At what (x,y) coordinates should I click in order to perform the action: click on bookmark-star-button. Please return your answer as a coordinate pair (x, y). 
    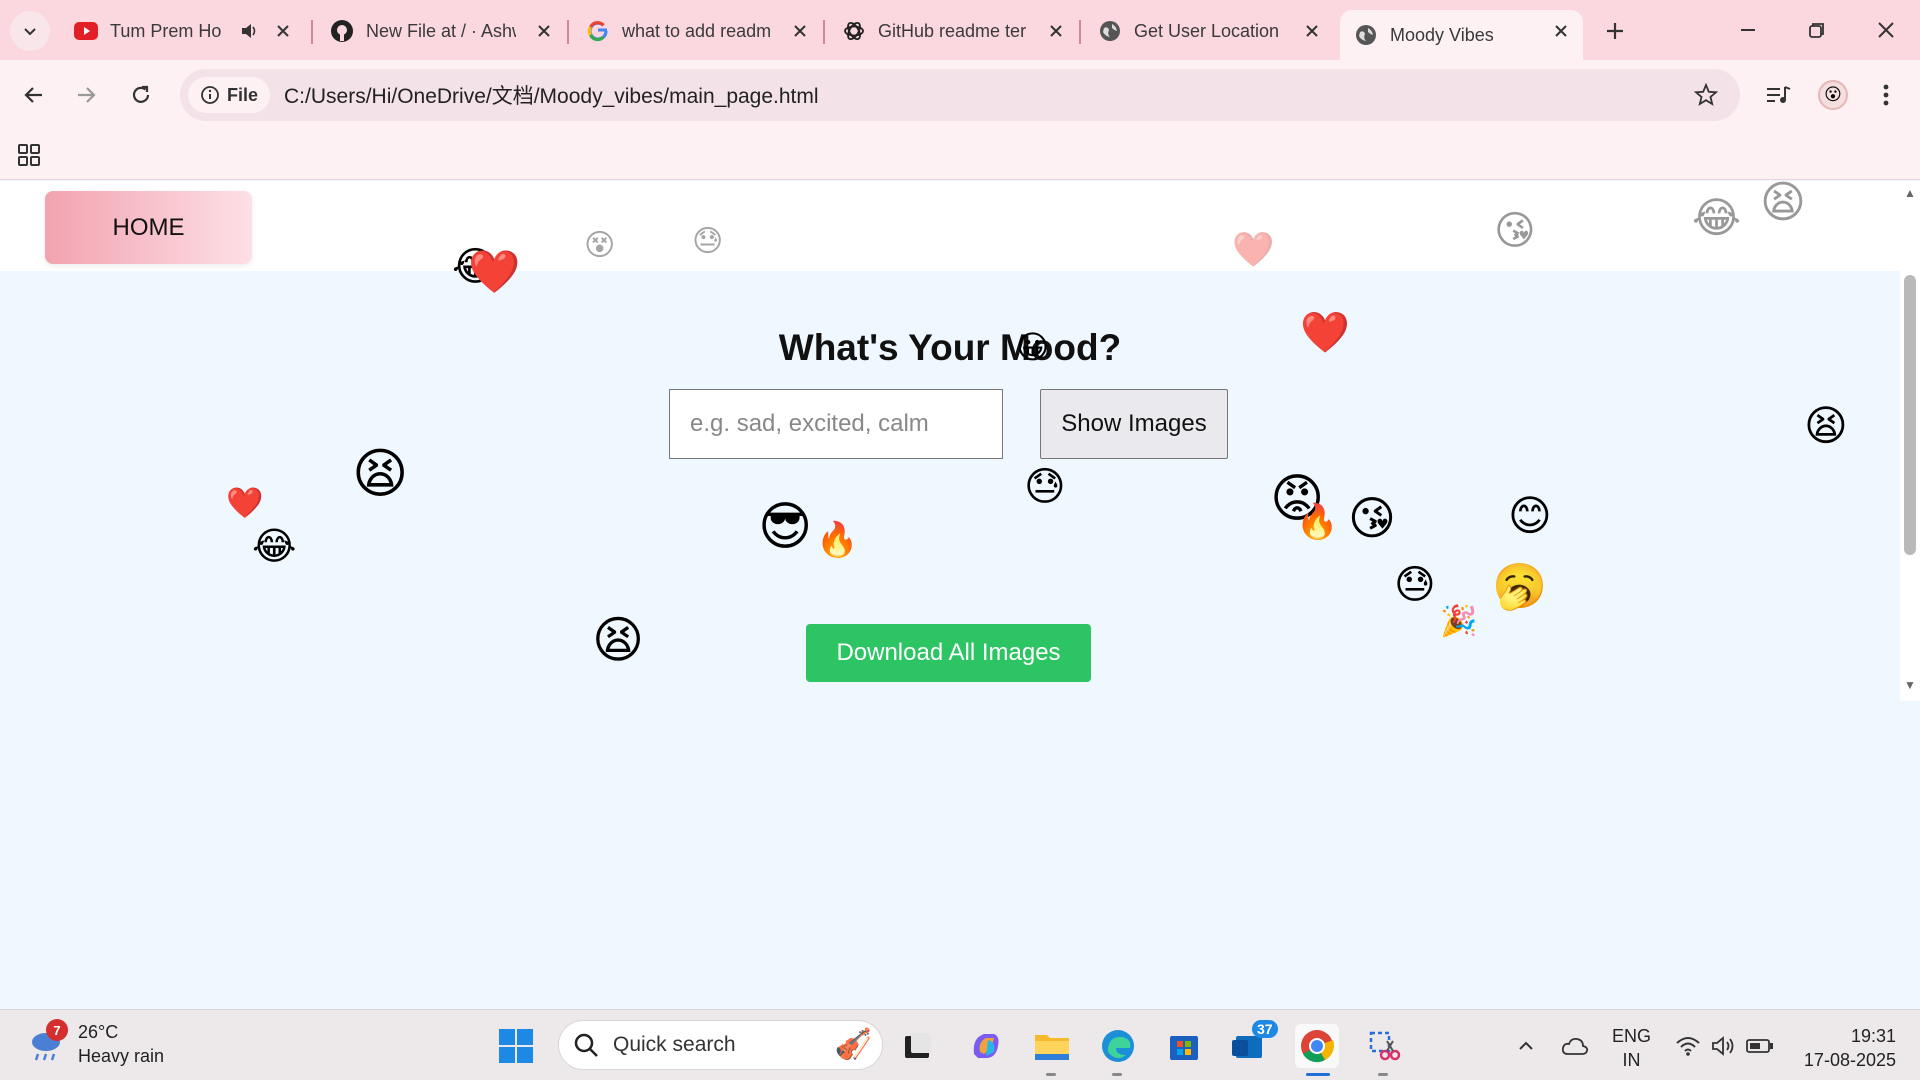
    Looking at the image, I should click on (1706, 95).